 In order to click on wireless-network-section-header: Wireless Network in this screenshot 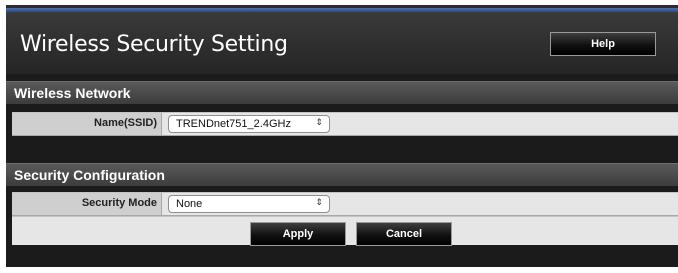, I will do `click(342, 92)`.